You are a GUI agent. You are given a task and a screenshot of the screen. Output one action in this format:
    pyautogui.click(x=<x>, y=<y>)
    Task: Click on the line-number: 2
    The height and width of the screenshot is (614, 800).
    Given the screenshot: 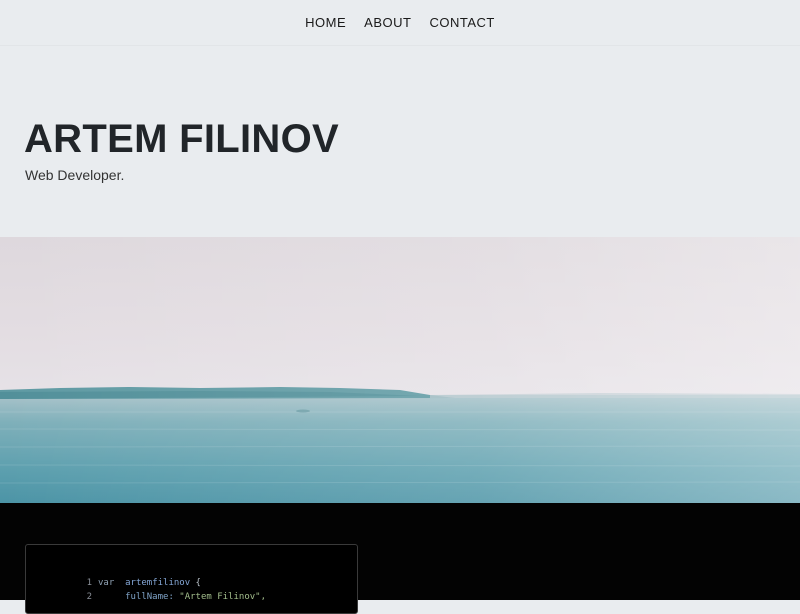 What is the action you would take?
    pyautogui.click(x=89, y=597)
    